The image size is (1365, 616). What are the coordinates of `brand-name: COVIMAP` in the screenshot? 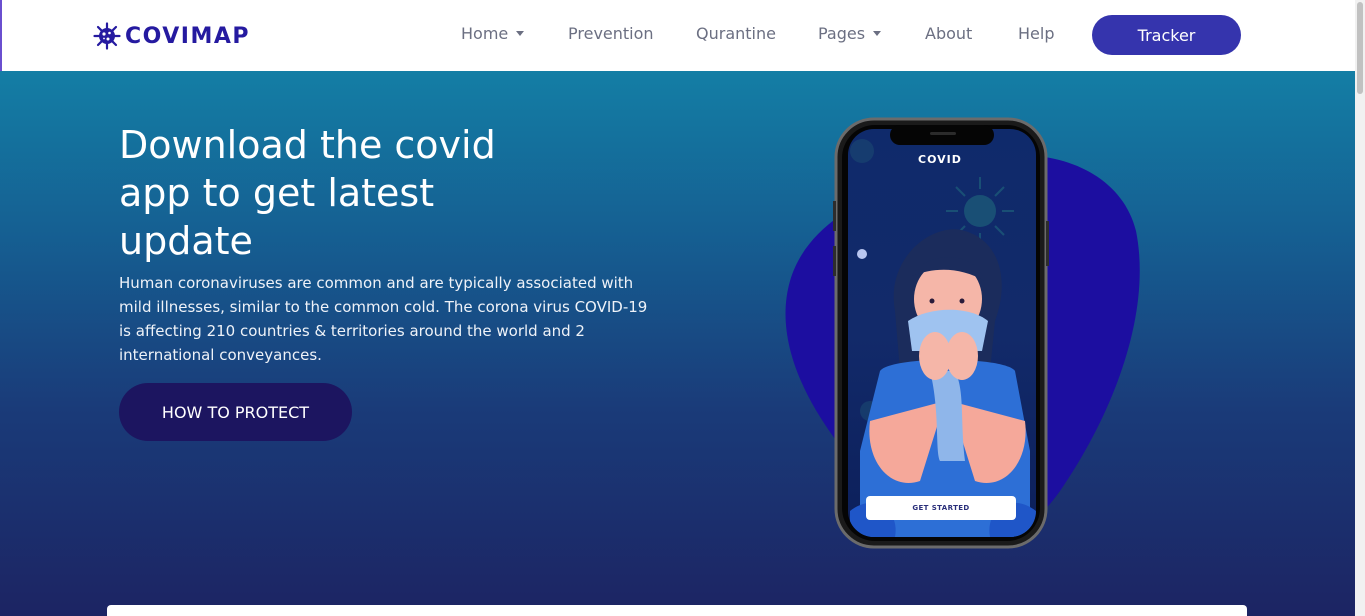 It's located at (188, 36).